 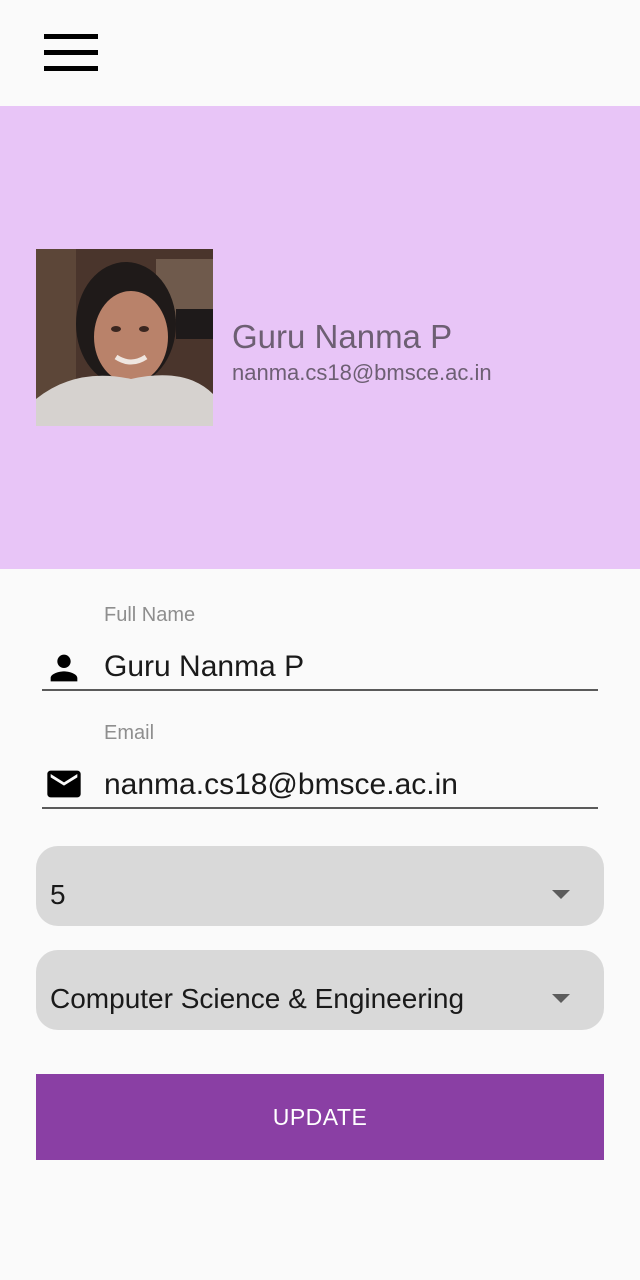 I want to click on mail-icon, so click(x=64, y=786).